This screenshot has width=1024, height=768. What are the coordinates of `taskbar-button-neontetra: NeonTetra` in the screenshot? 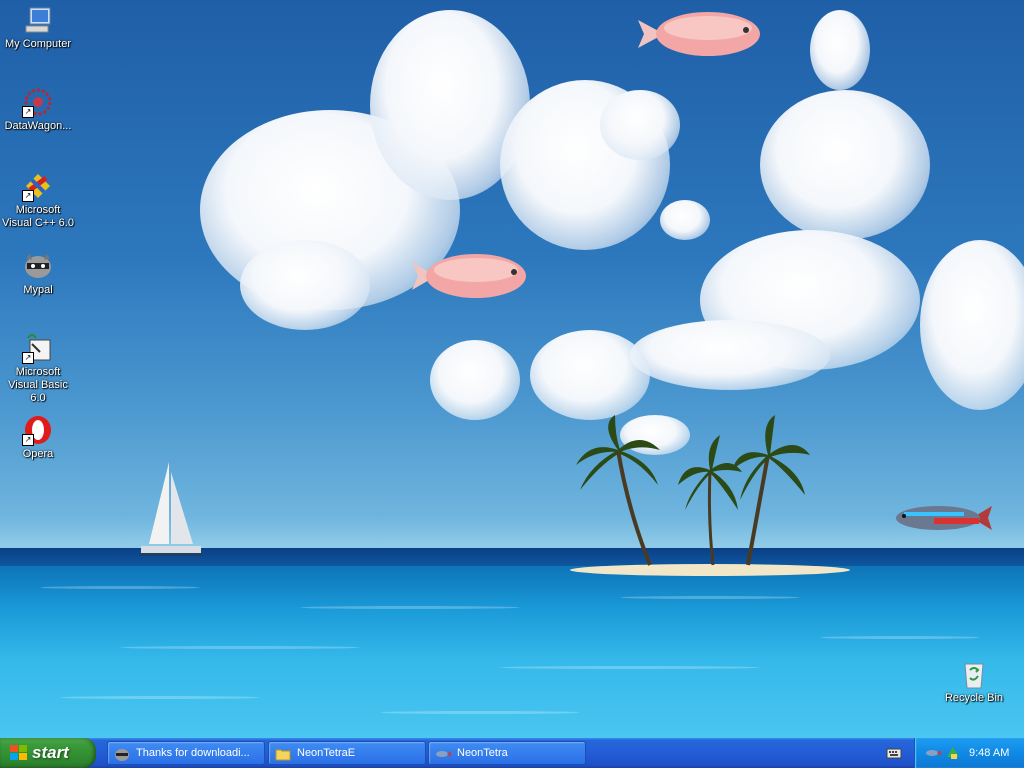 It's located at (507, 753).